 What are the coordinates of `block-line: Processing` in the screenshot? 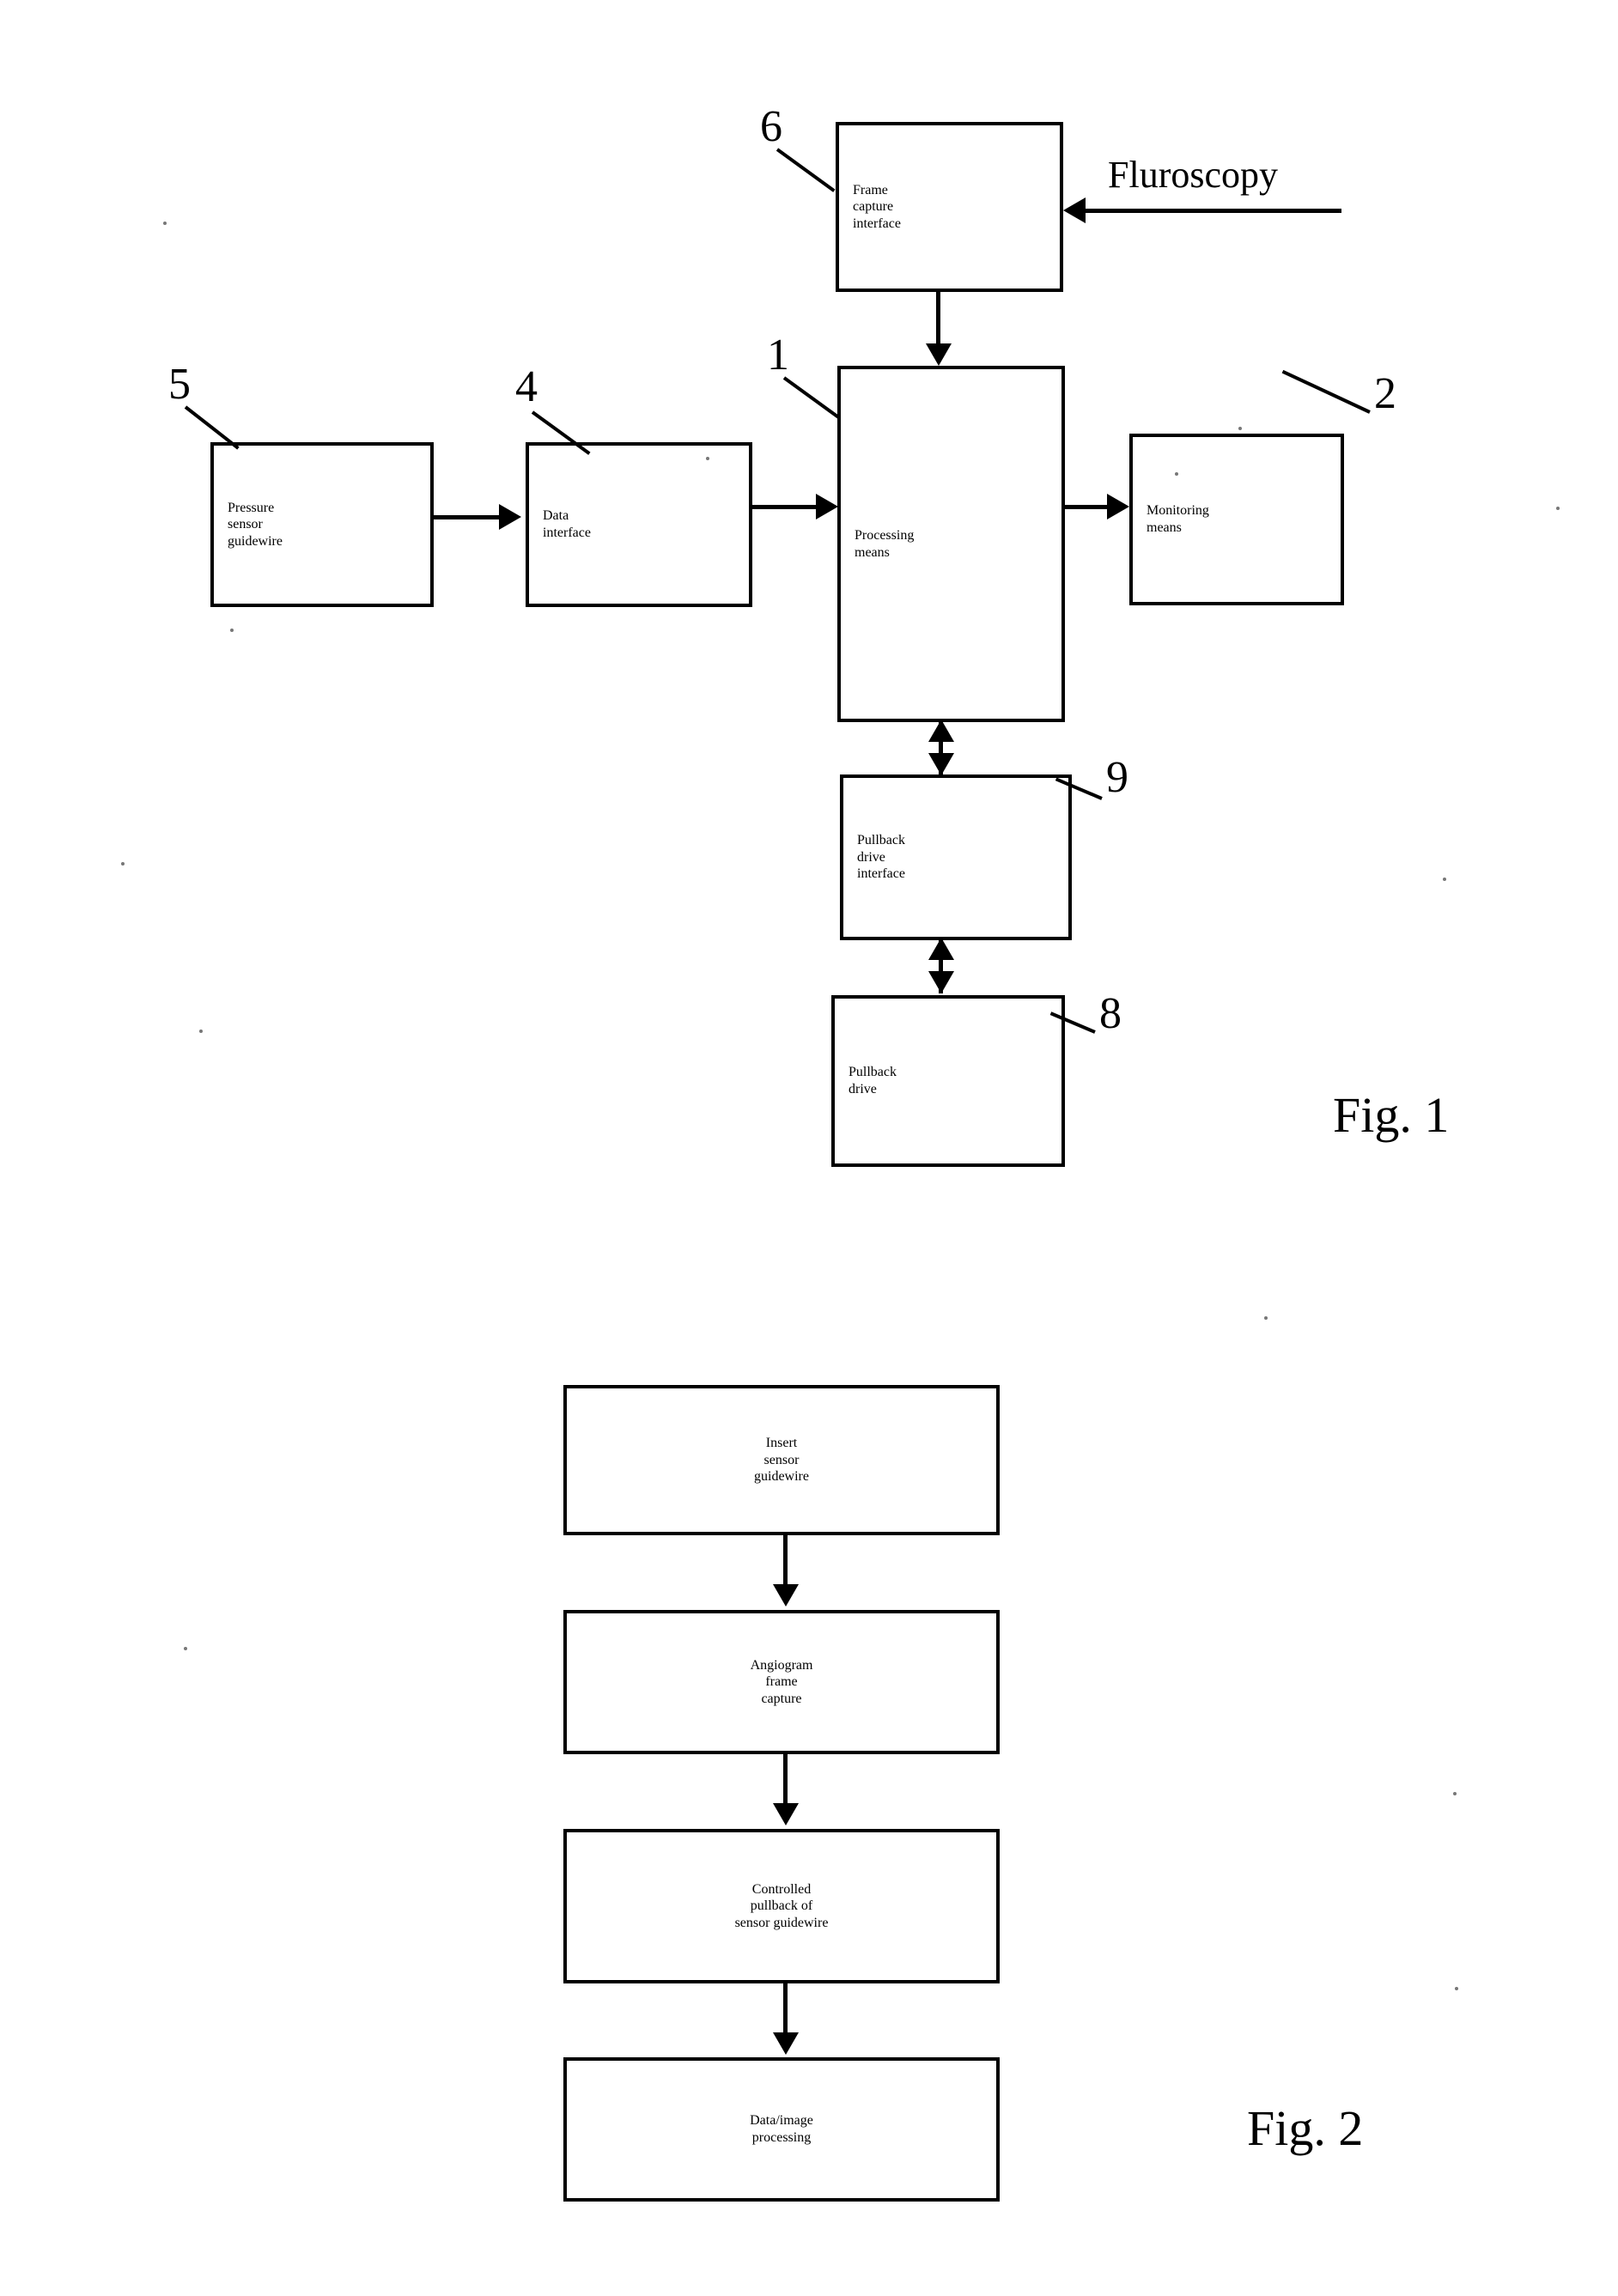 It's located at (885, 535).